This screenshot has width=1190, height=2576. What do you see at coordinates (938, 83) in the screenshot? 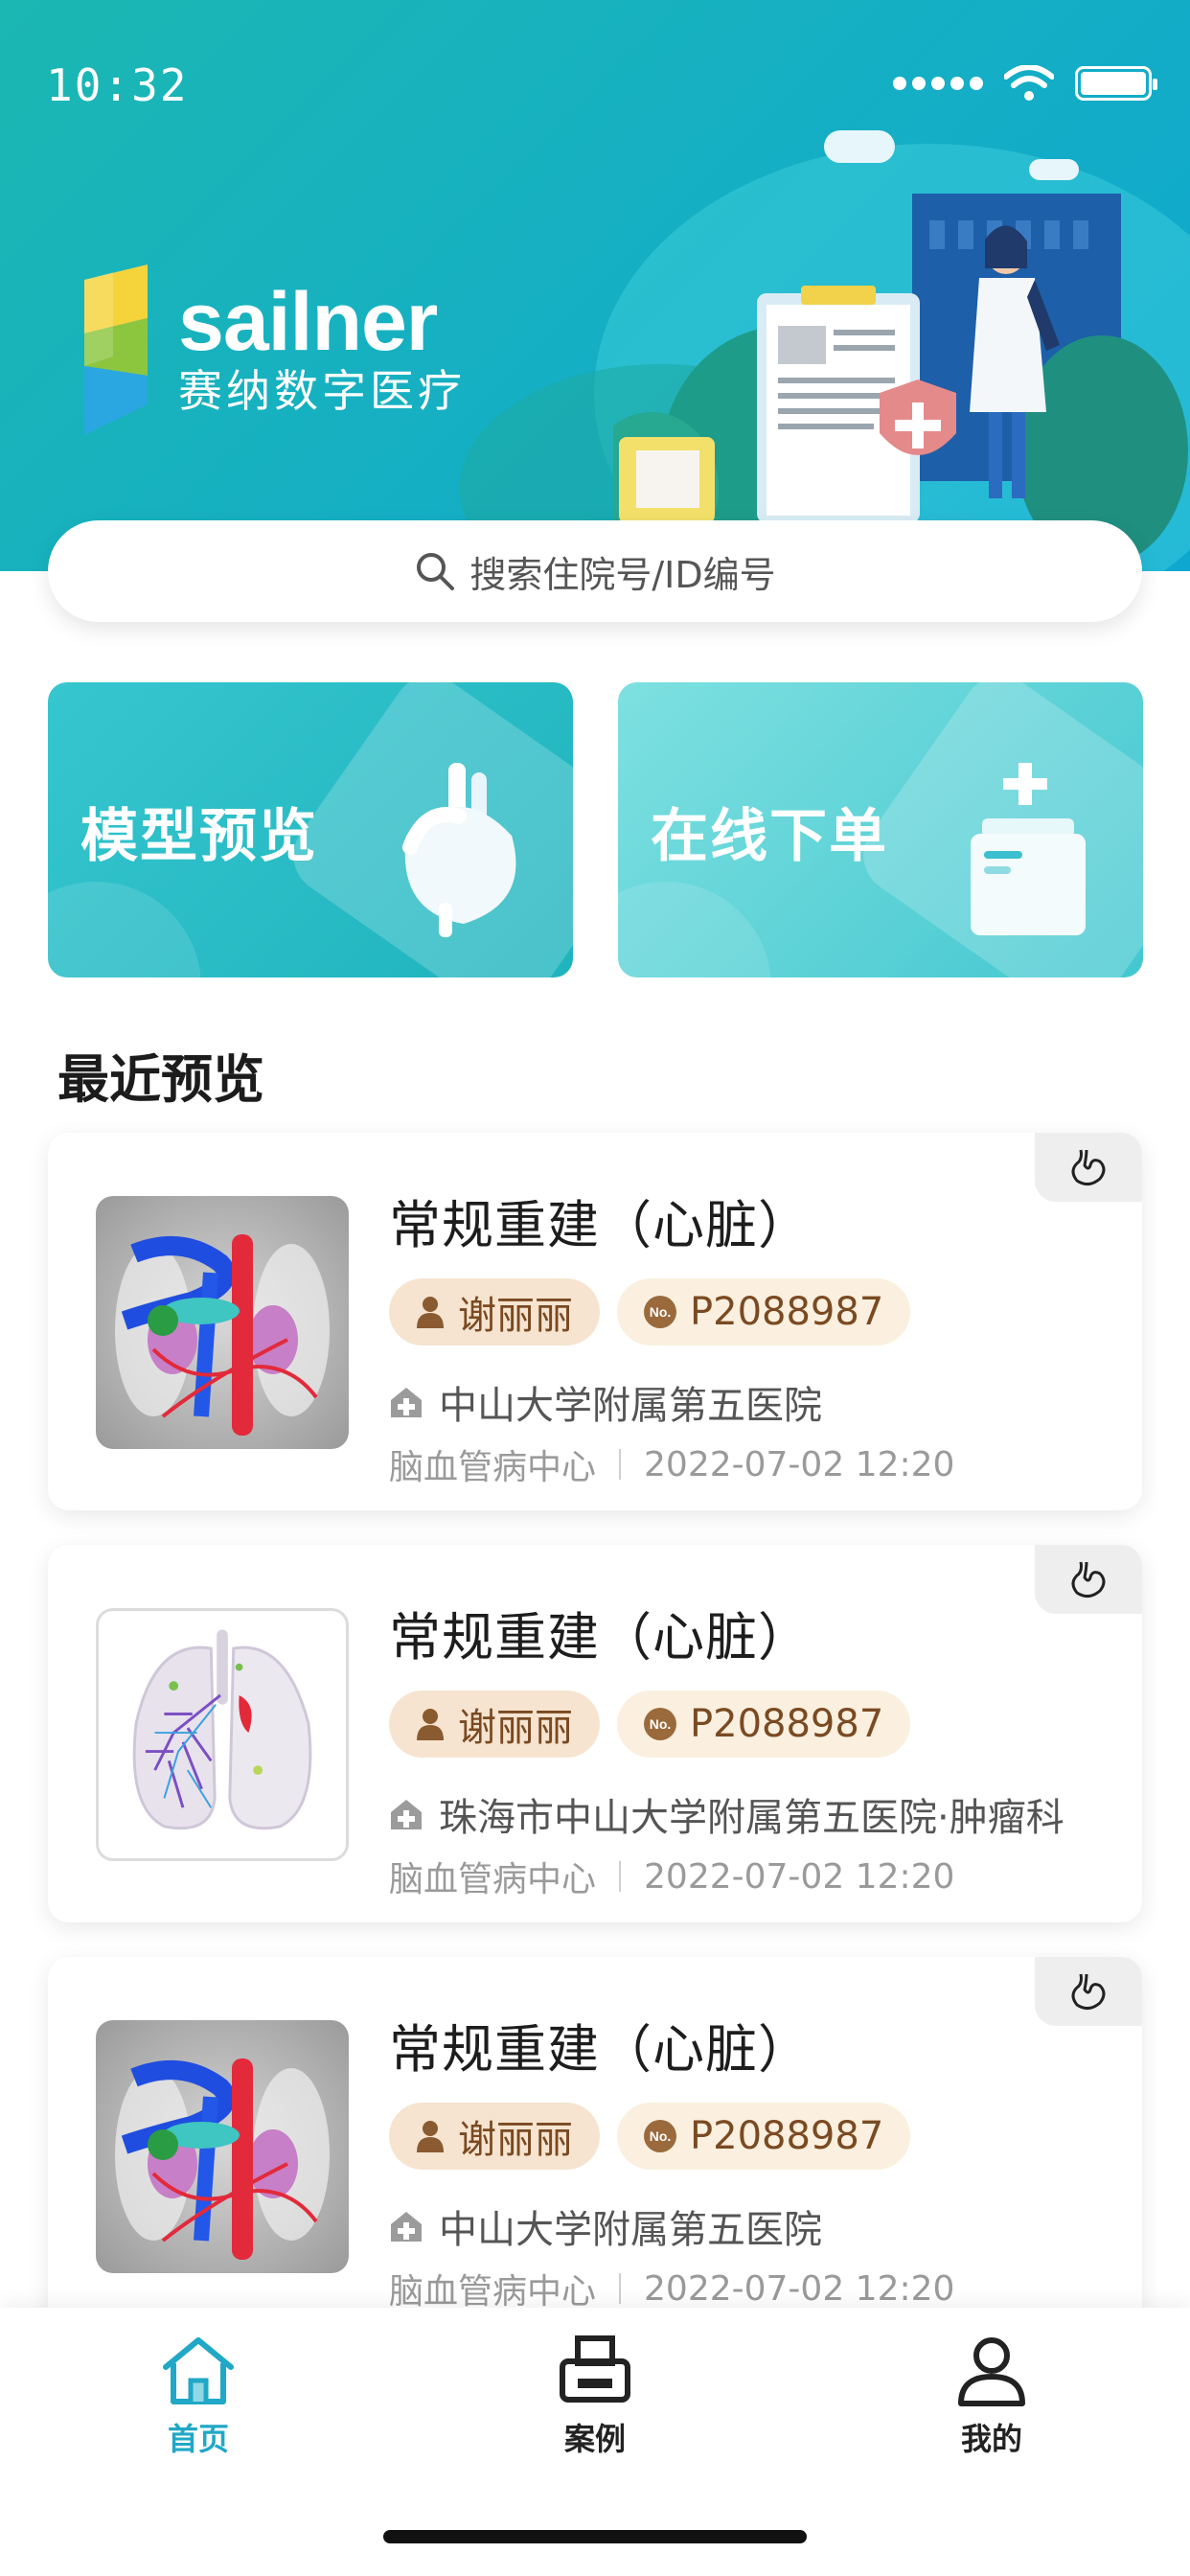
I see `signal-icon` at bounding box center [938, 83].